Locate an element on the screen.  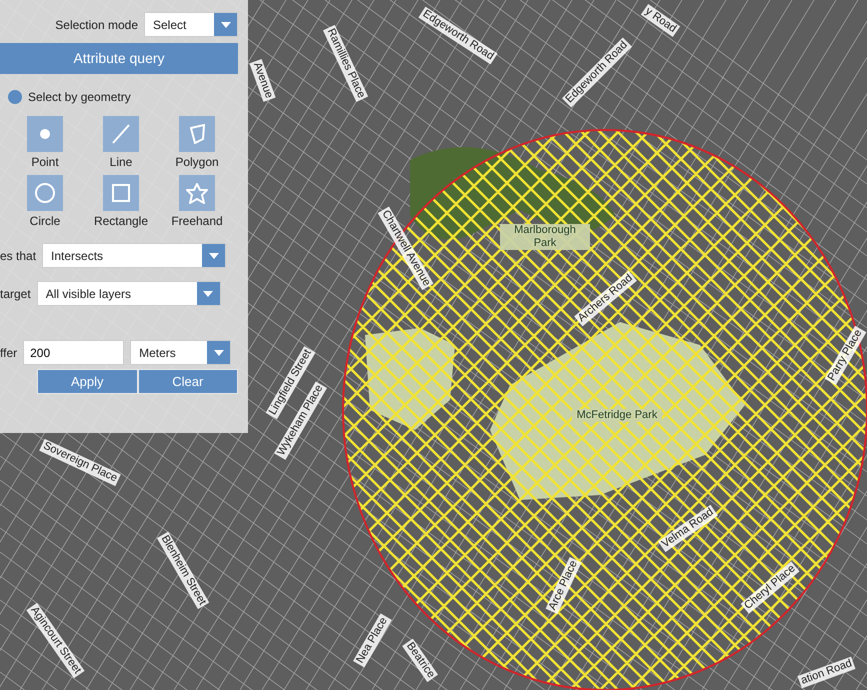
circle-tool-button is located at coordinates (45, 193).